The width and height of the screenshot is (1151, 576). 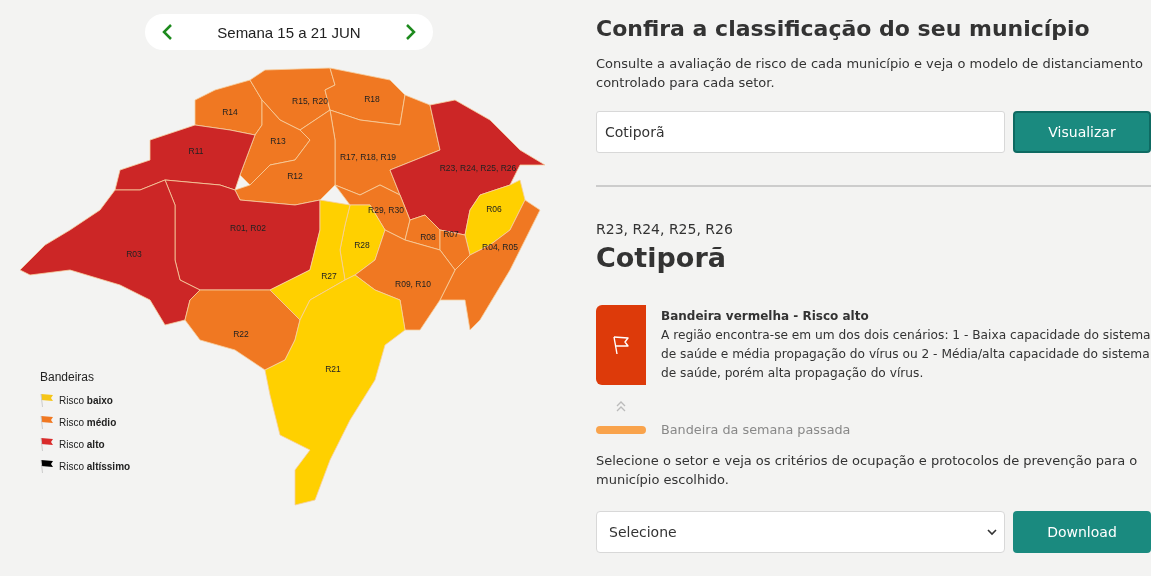 What do you see at coordinates (248, 228) in the screenshot?
I see `region-label: R01, R02` at bounding box center [248, 228].